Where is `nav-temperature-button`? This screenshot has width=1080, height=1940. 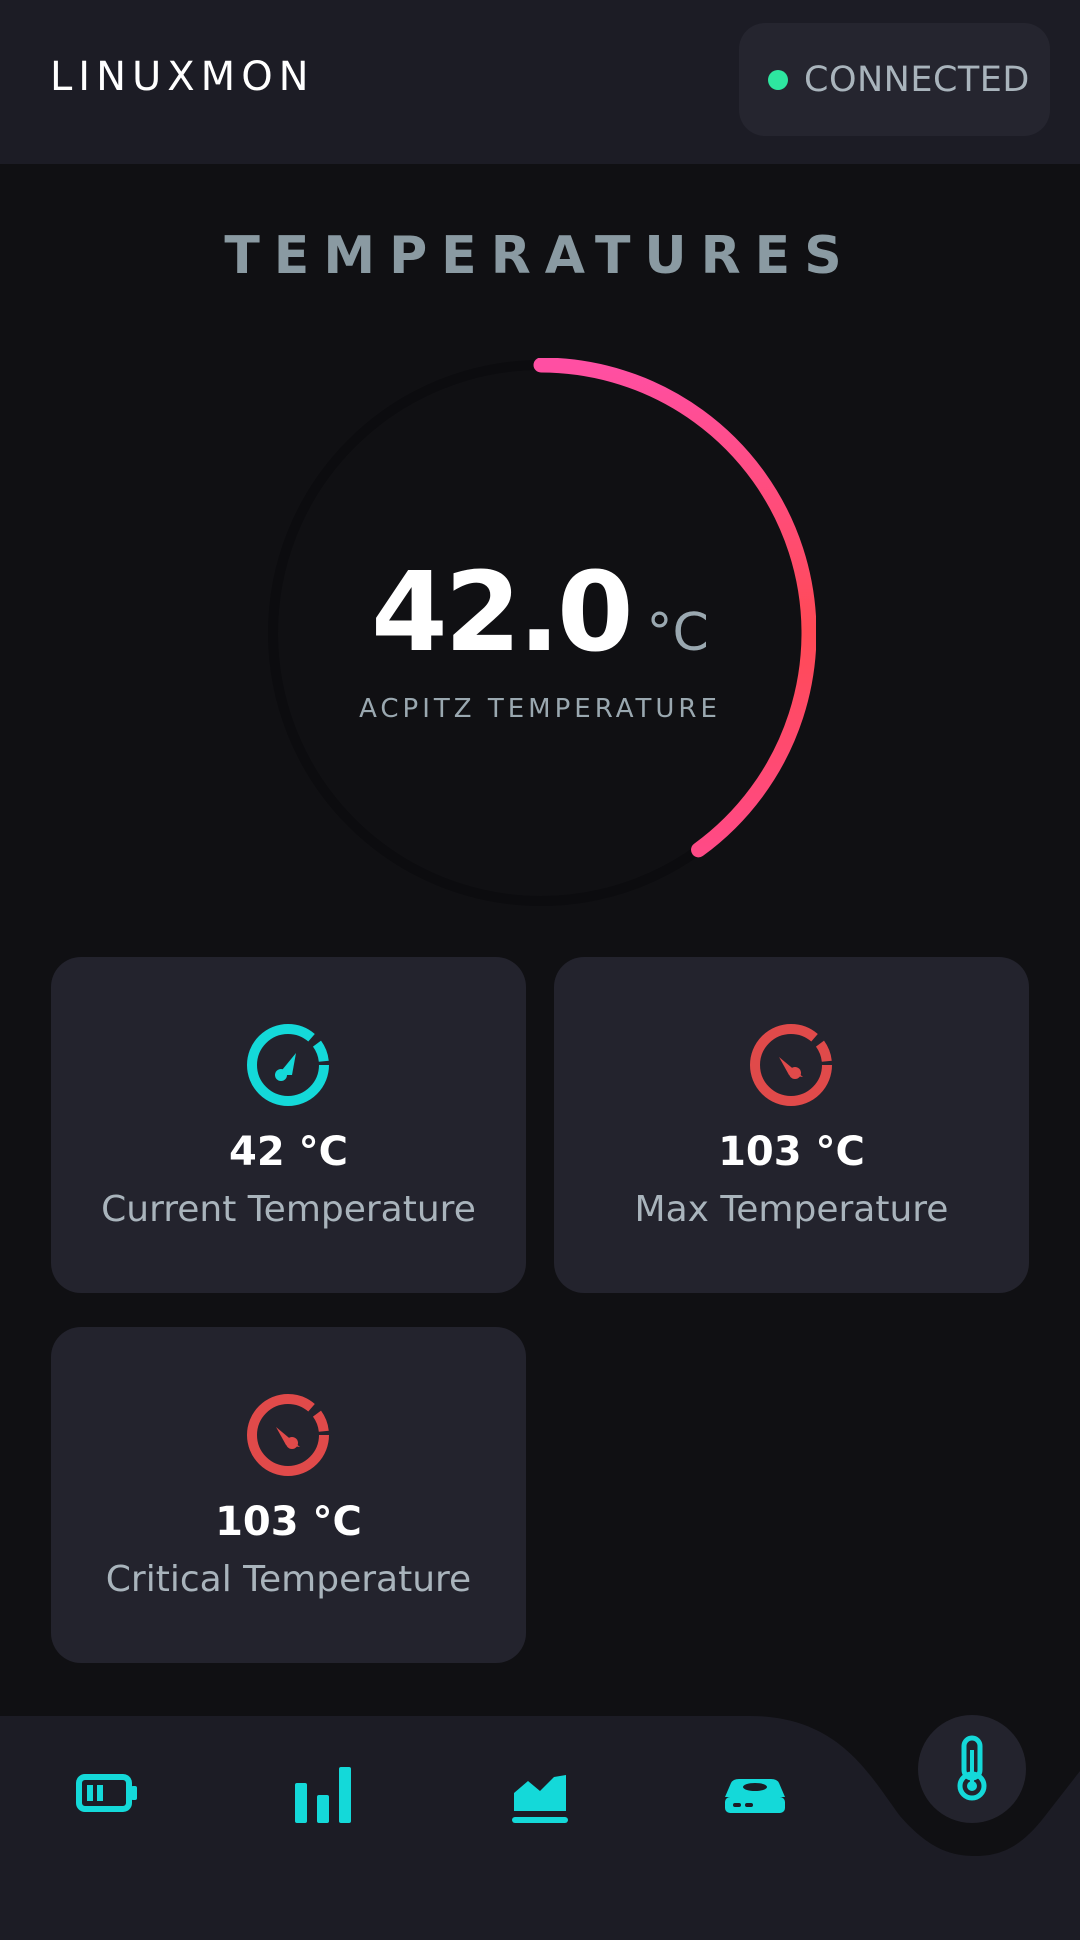
nav-temperature-button is located at coordinates (972, 1769).